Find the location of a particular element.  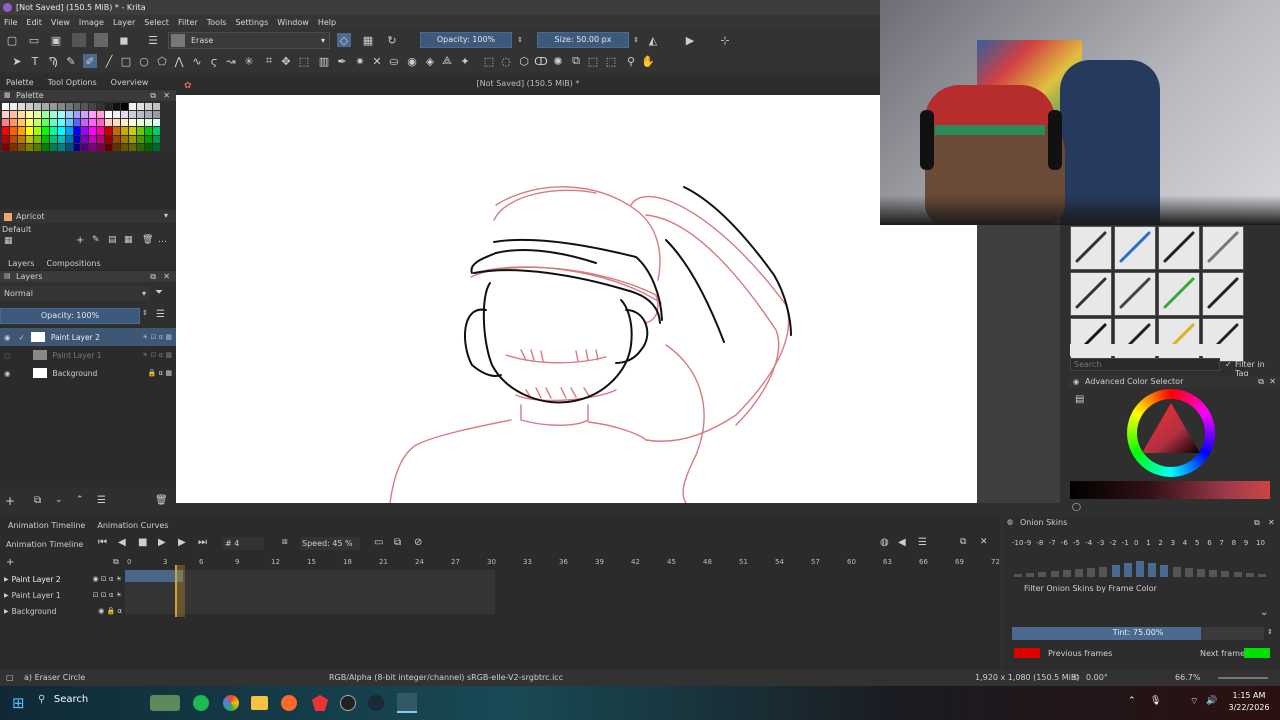

widget-icon is located at coordinates (165, 703).